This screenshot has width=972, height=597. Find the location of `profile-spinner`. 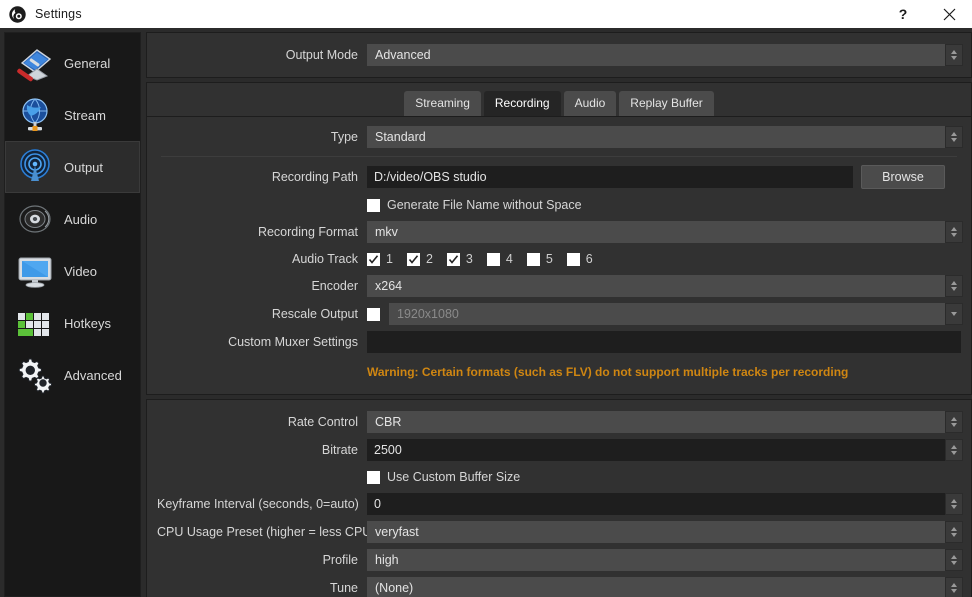

profile-spinner is located at coordinates (954, 560).